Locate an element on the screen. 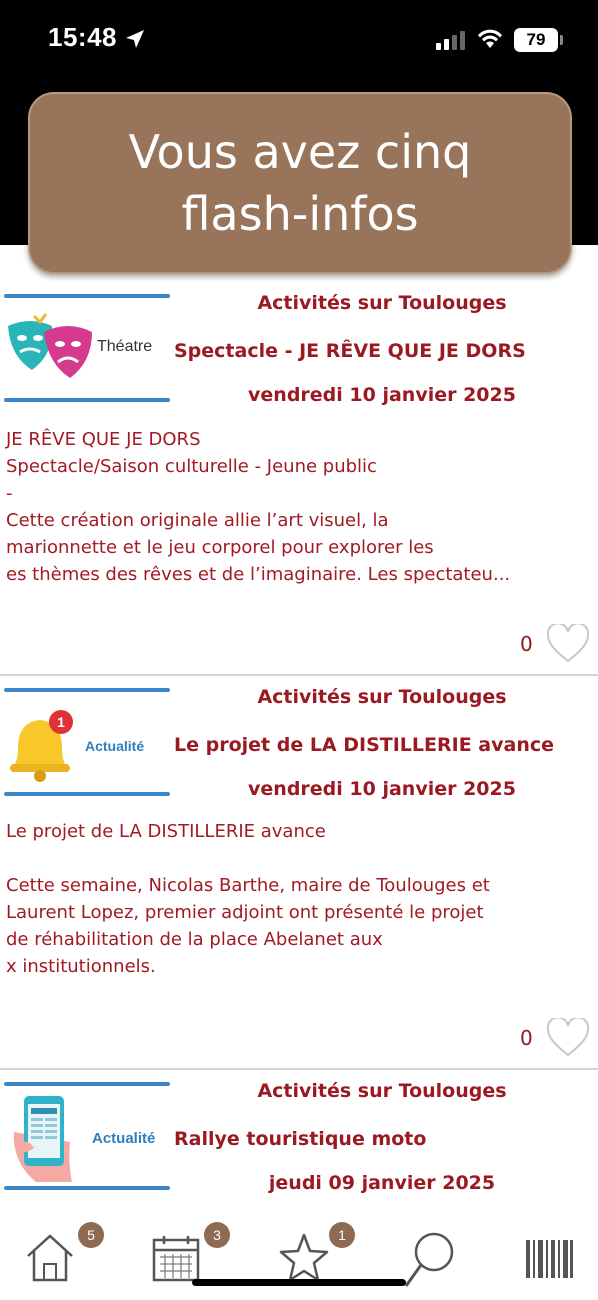 This screenshot has width=598, height=1300. tab-home is located at coordinates (54, 1258).